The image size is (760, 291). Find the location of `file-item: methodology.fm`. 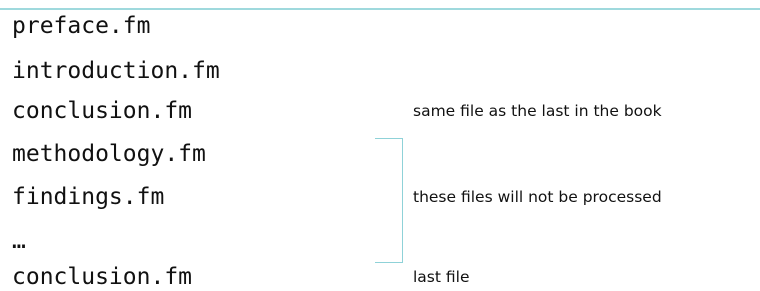

file-item: methodology.fm is located at coordinates (109, 154).